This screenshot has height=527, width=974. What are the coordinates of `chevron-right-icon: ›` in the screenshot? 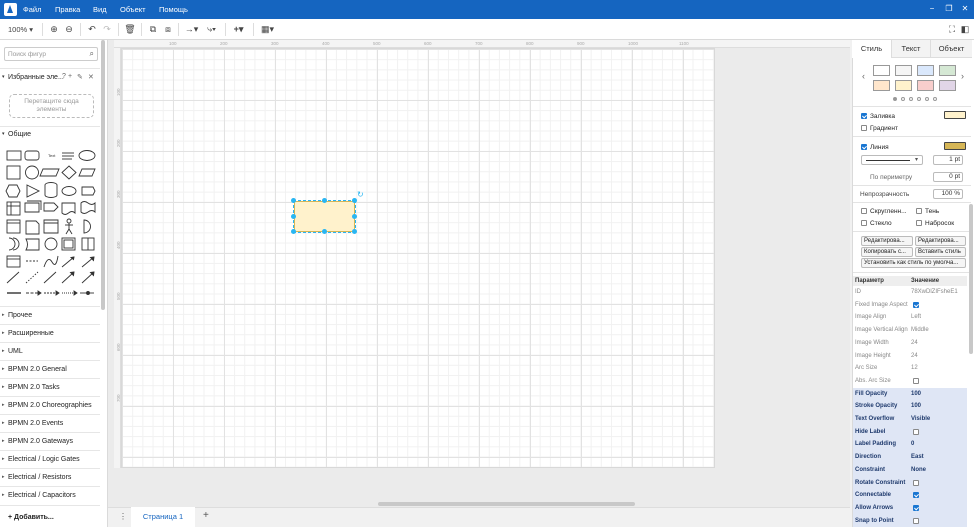 It's located at (962, 76).